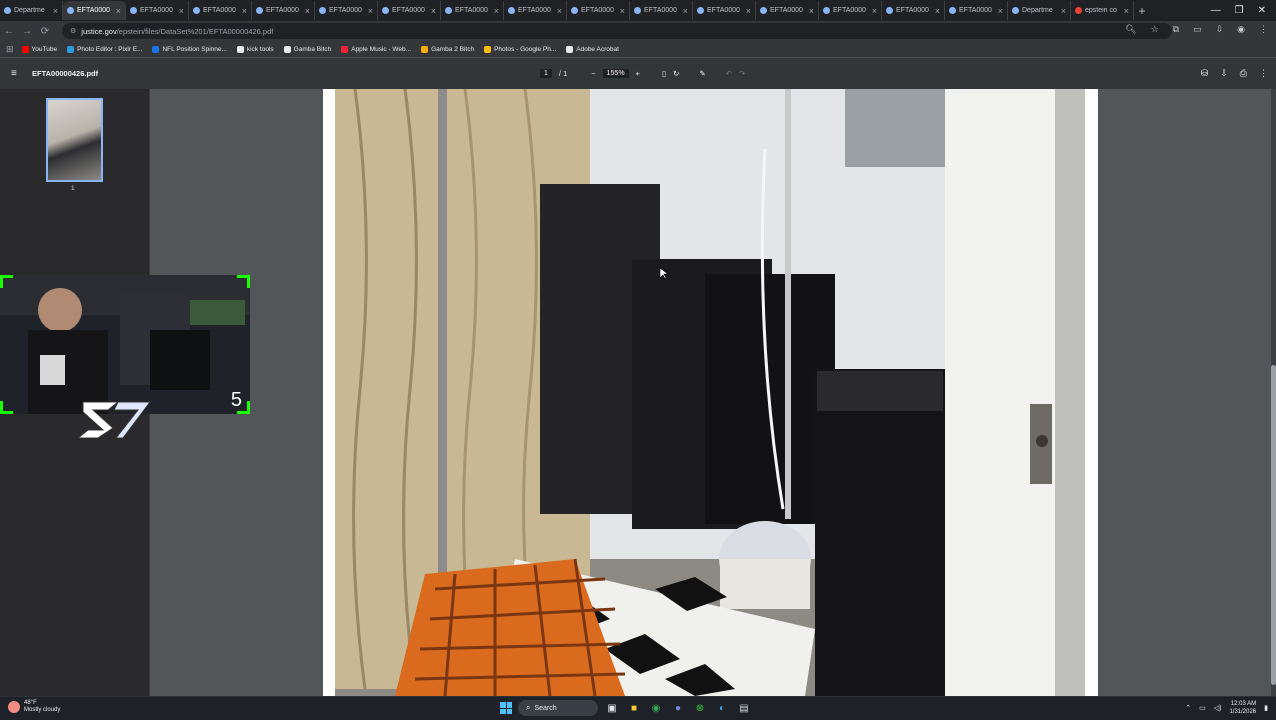 This screenshot has height=720, width=1276. What do you see at coordinates (74, 140) in the screenshot?
I see `page-thumbnail` at bounding box center [74, 140].